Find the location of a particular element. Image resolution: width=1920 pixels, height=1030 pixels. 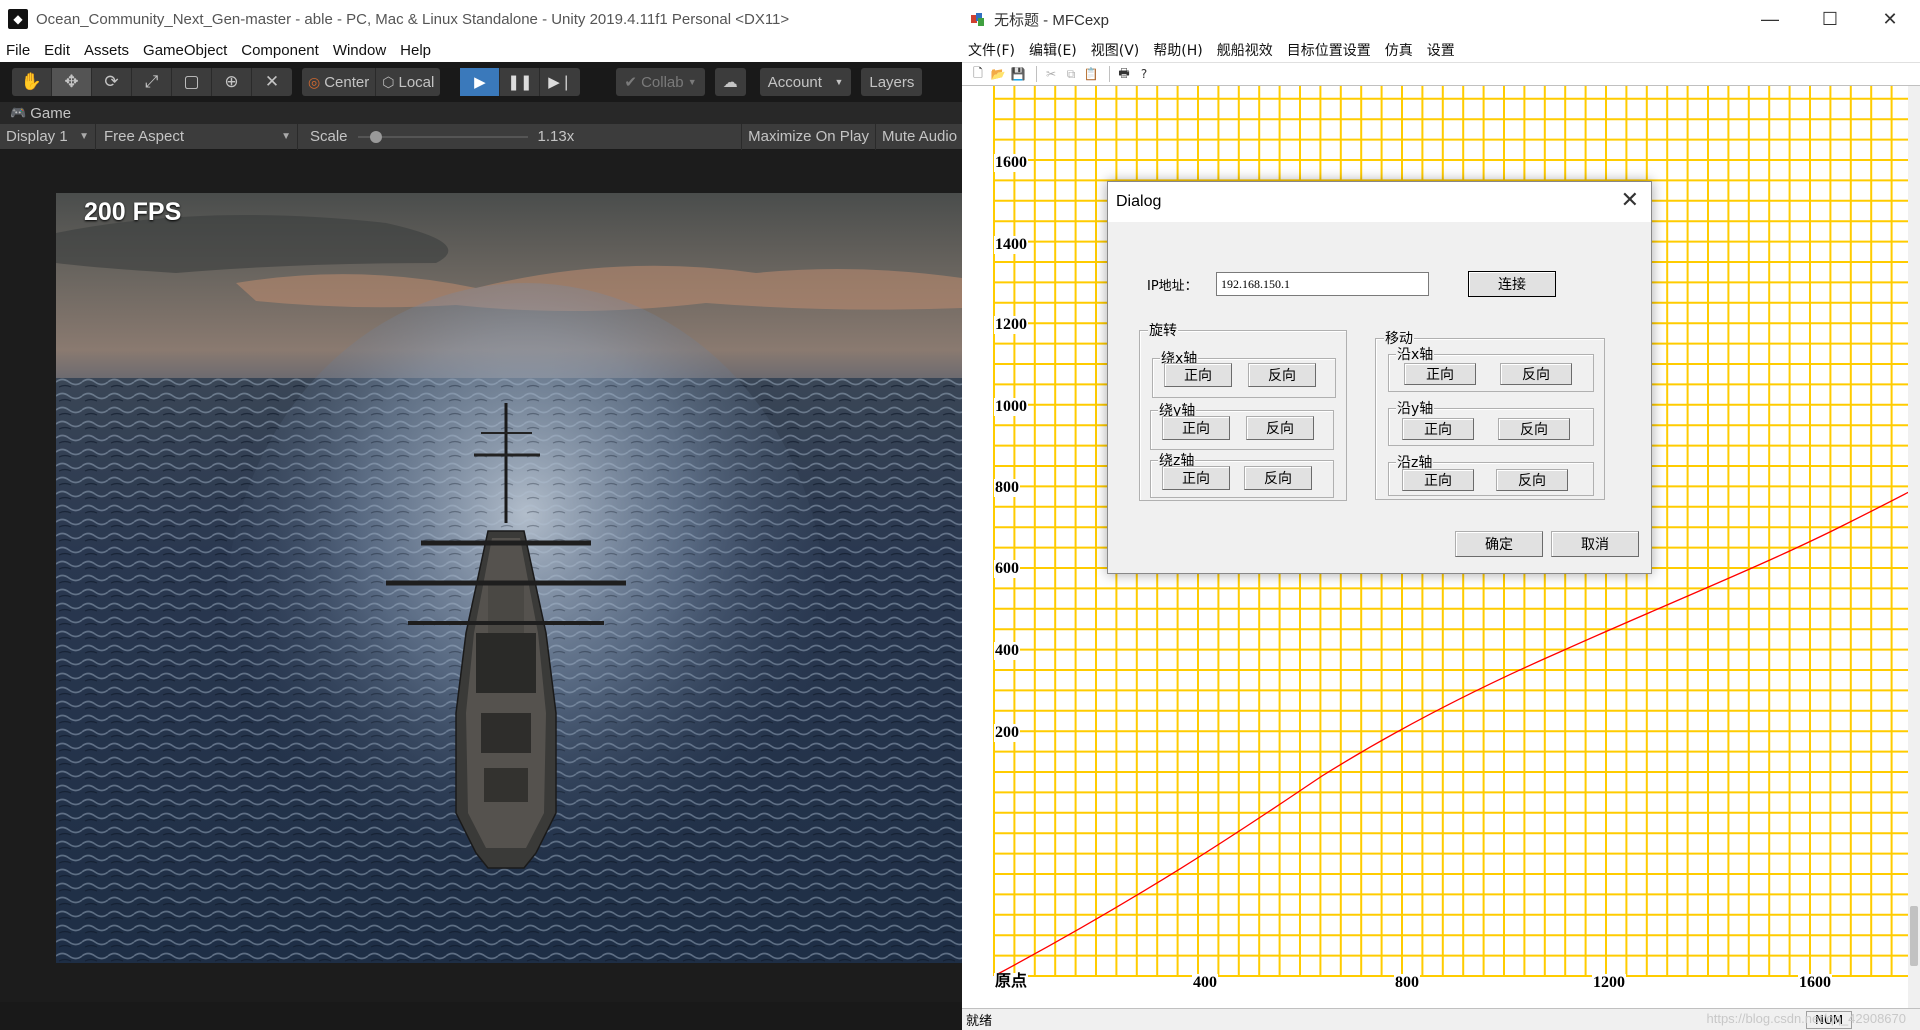

display-dropdown: Display 1 ▼ is located at coordinates (48, 136).